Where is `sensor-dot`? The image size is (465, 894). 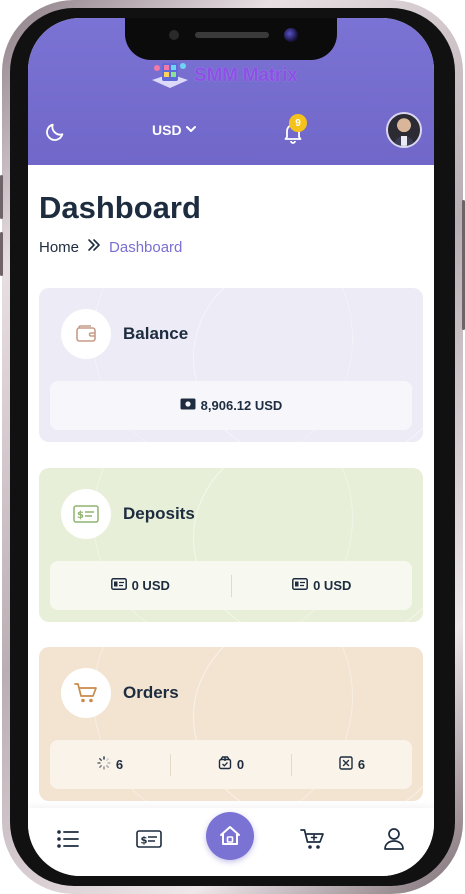 sensor-dot is located at coordinates (174, 35).